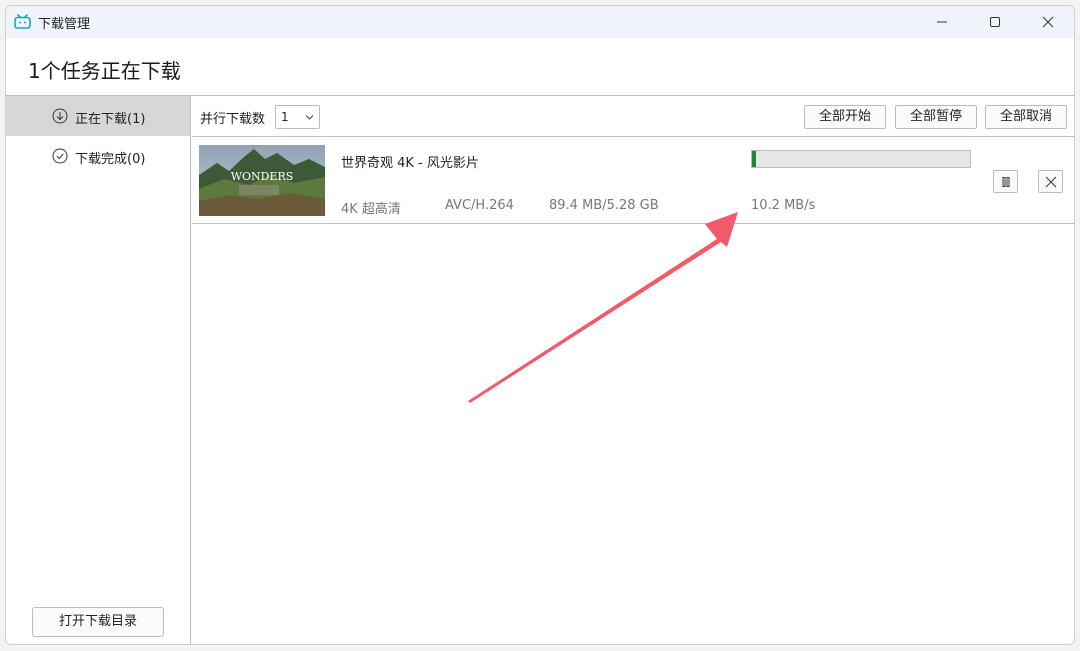 The image size is (1080, 651). I want to click on thumbnail-image: WONDERS, so click(262, 180).